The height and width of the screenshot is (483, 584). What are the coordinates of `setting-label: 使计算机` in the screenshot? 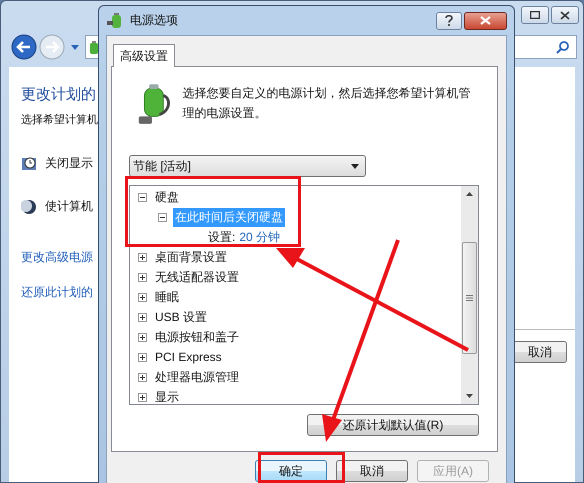 It's located at (69, 206).